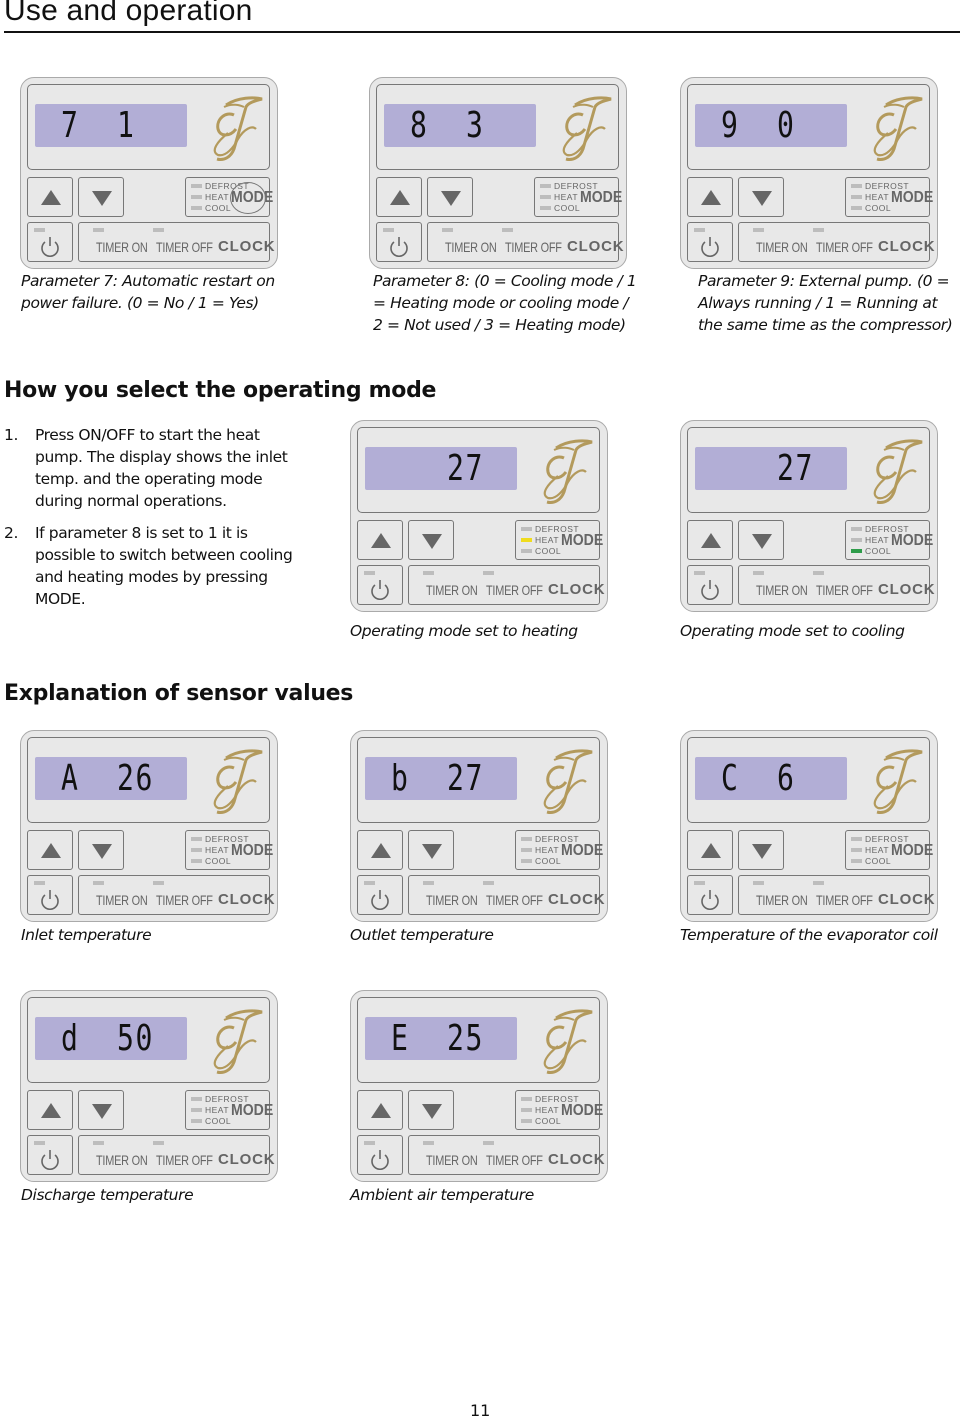 The image size is (960, 1420). Describe the element at coordinates (475, 125) in the screenshot. I see `lcd-right-value: 3` at that location.